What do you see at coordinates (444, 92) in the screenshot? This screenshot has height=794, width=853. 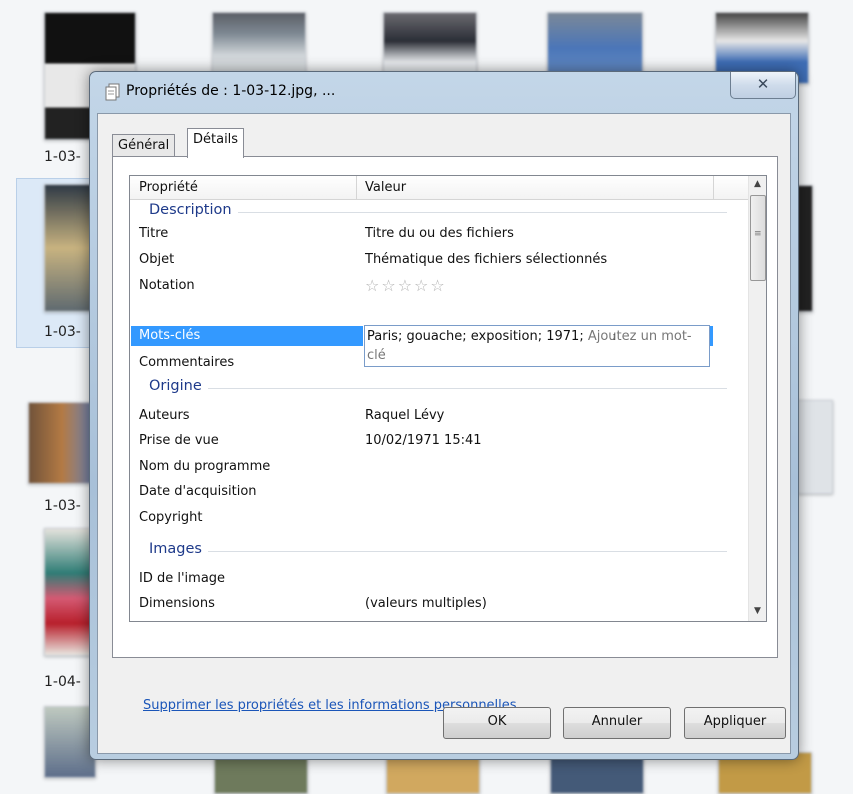 I see `dialog-titlebar: Propriétés de : 1-03-12.jpg, ... ✕` at bounding box center [444, 92].